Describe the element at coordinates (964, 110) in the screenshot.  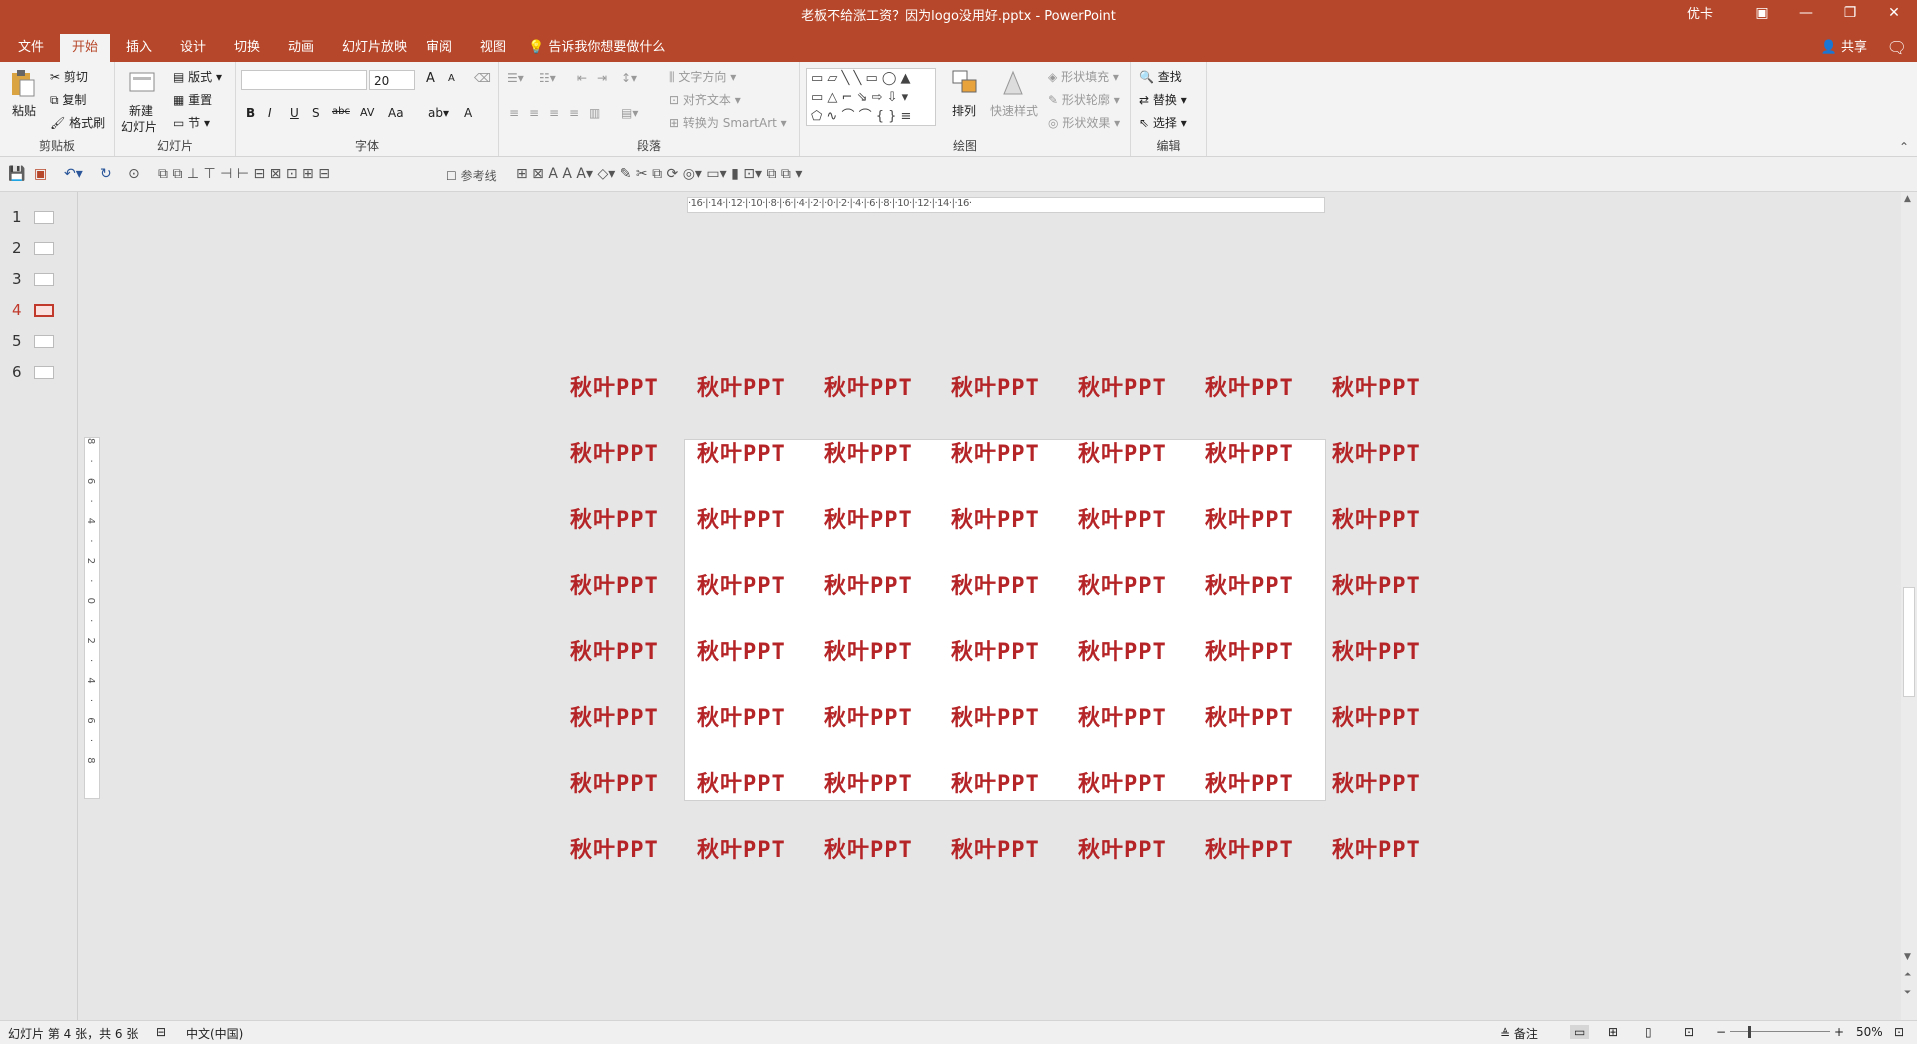
I see `arrange-button: 排列` at that location.